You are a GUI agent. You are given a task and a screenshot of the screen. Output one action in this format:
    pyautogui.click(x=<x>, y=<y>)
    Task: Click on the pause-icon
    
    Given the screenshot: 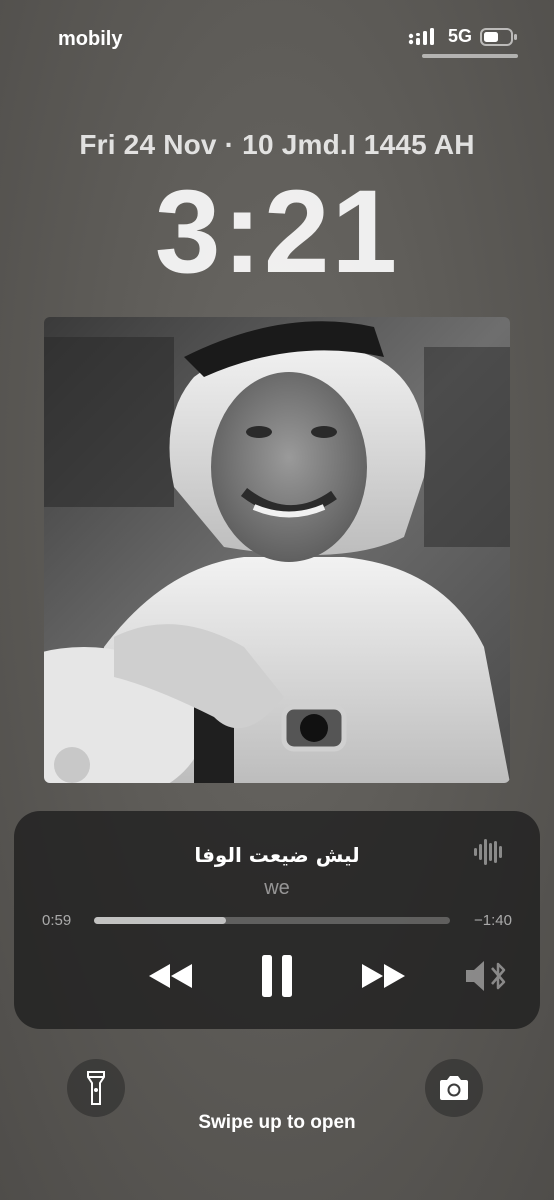 What is the action you would take?
    pyautogui.click(x=277, y=976)
    